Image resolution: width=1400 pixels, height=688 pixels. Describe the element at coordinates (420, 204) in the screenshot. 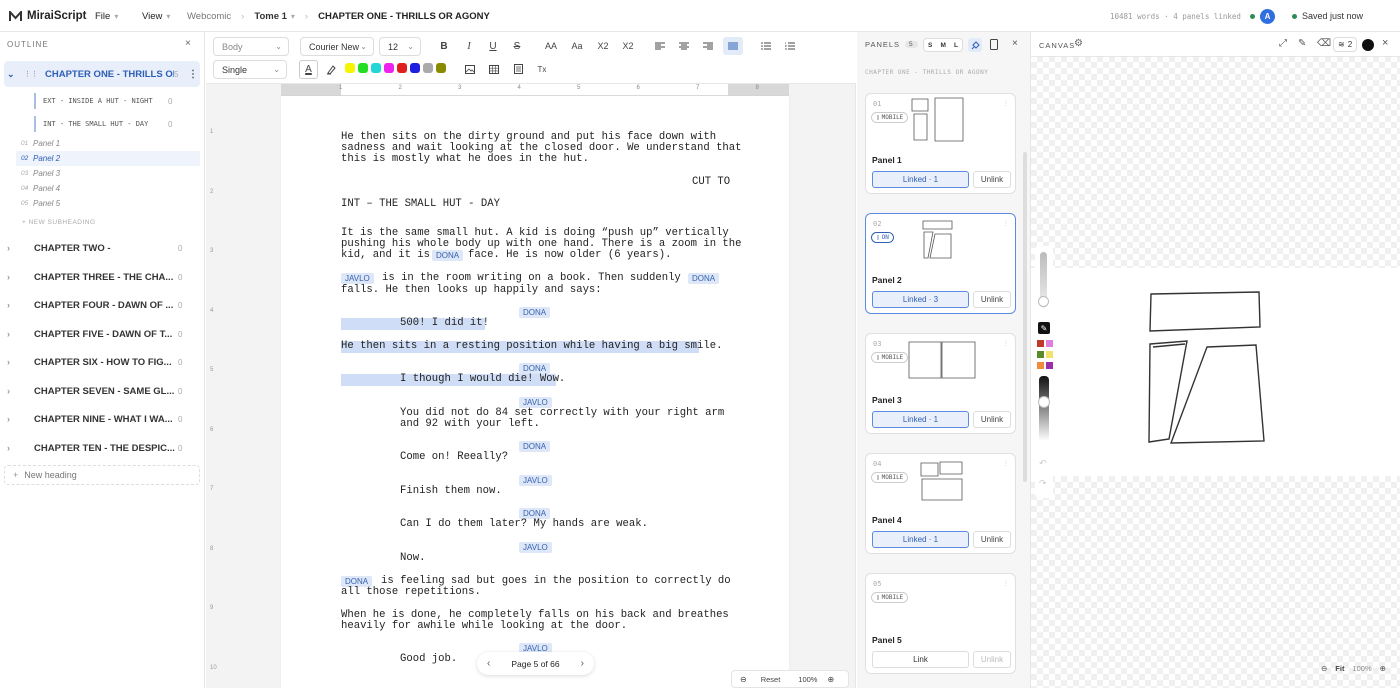

I see `scene-heading: INT – THE SMALL HUT - DAY` at that location.